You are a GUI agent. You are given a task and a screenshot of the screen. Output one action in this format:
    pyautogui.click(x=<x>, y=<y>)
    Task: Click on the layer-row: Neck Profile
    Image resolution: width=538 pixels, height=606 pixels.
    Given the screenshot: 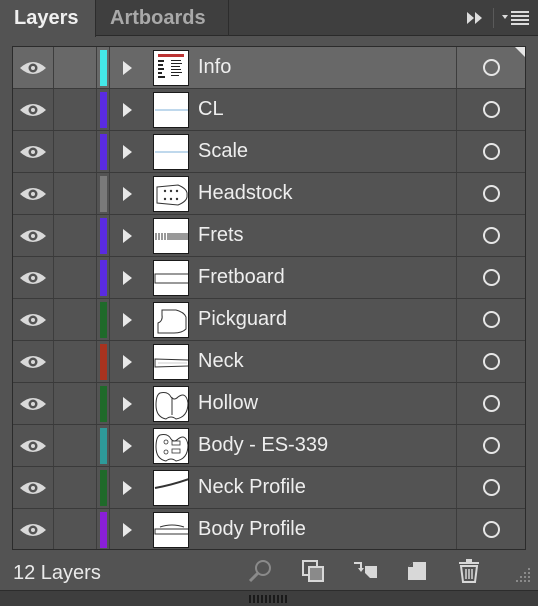 What is the action you would take?
    pyautogui.click(x=269, y=488)
    